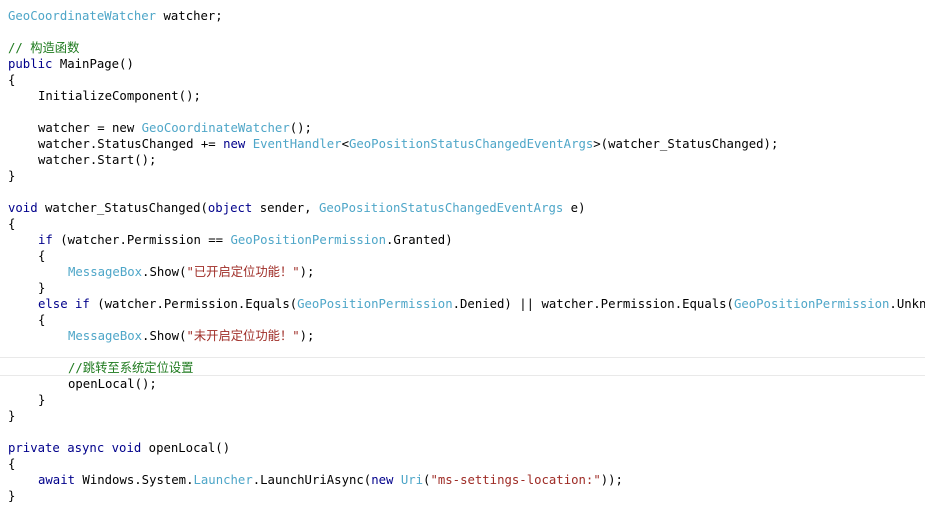 The width and height of the screenshot is (925, 522). Describe the element at coordinates (119, 96) in the screenshot. I see `token-plain: InitializeComponent();` at that location.